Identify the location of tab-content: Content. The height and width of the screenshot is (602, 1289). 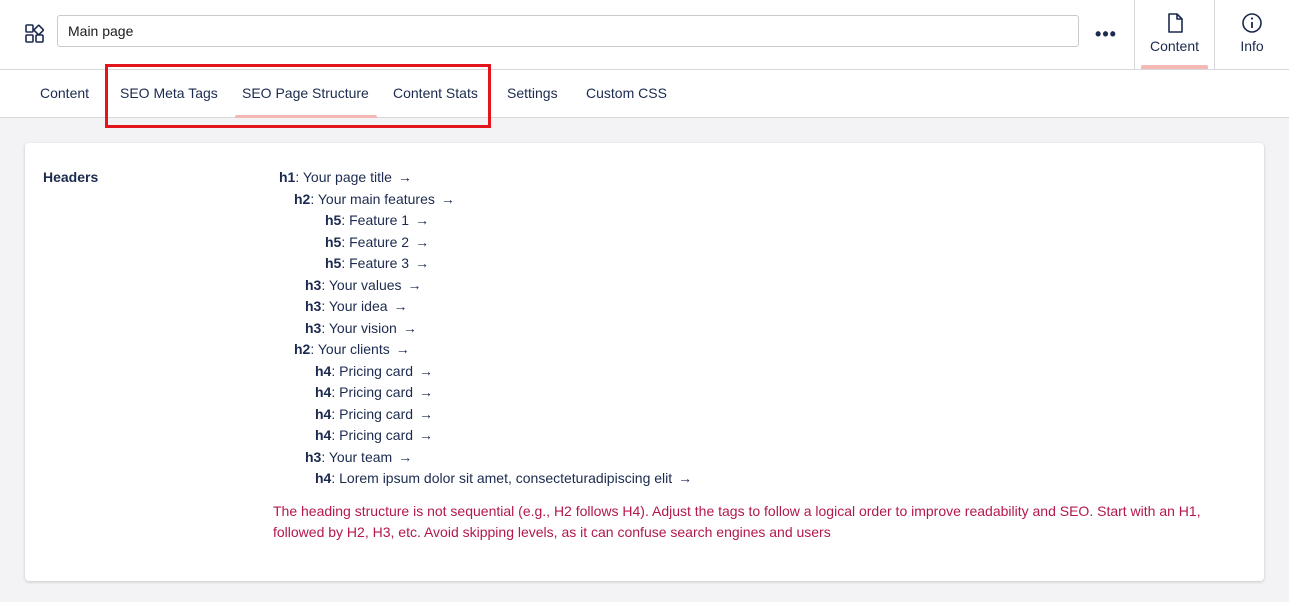
(64, 94).